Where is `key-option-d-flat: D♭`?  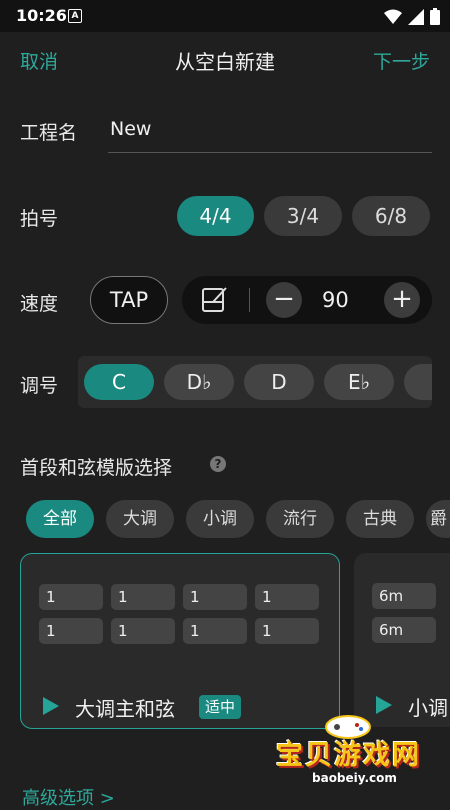
key-option-d-flat: D♭ is located at coordinates (199, 382).